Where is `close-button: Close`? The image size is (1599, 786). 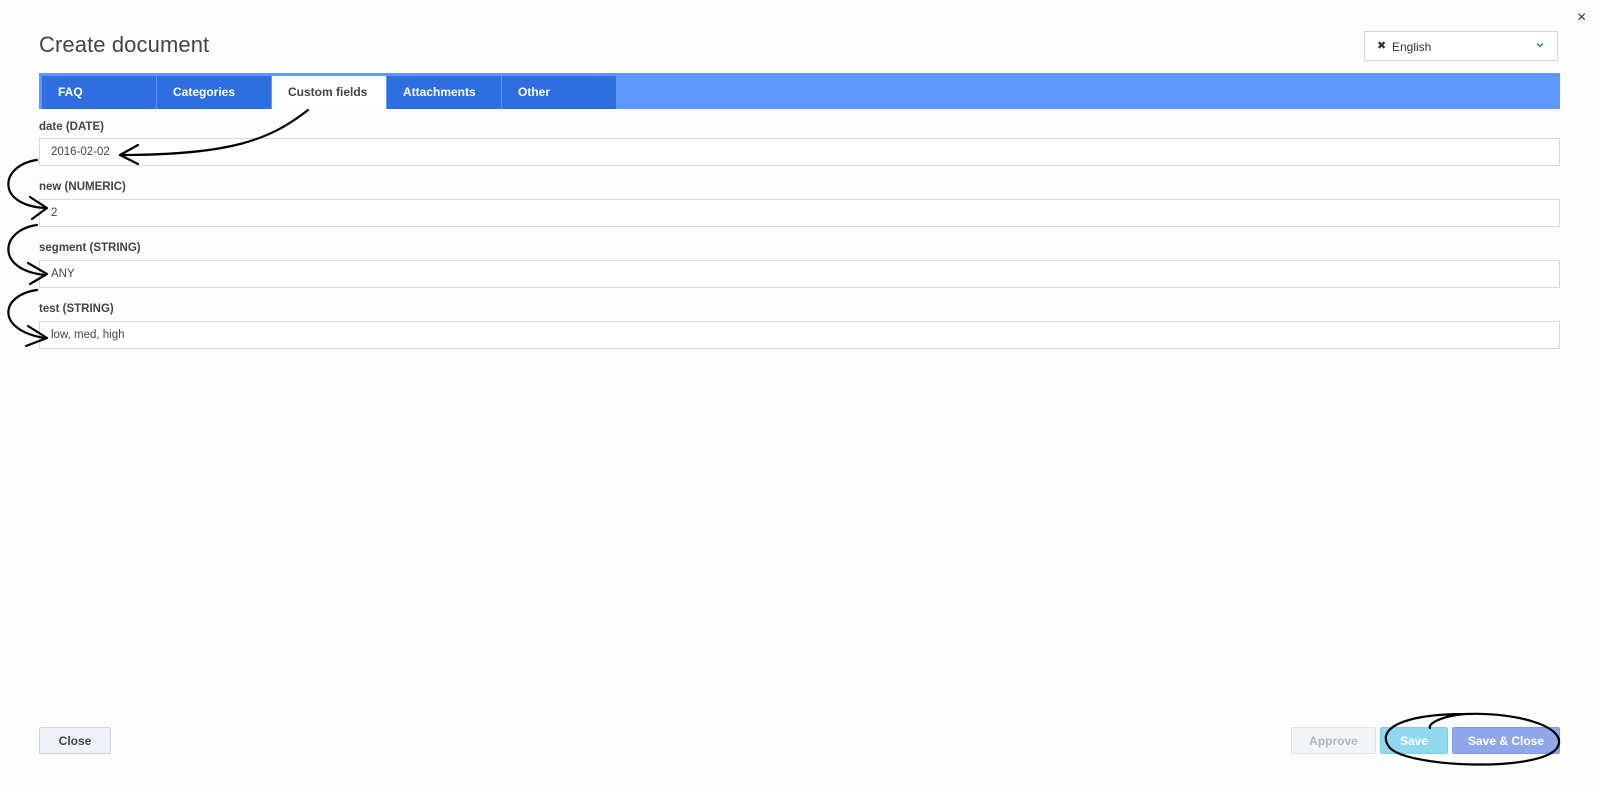 close-button: Close is located at coordinates (75, 740).